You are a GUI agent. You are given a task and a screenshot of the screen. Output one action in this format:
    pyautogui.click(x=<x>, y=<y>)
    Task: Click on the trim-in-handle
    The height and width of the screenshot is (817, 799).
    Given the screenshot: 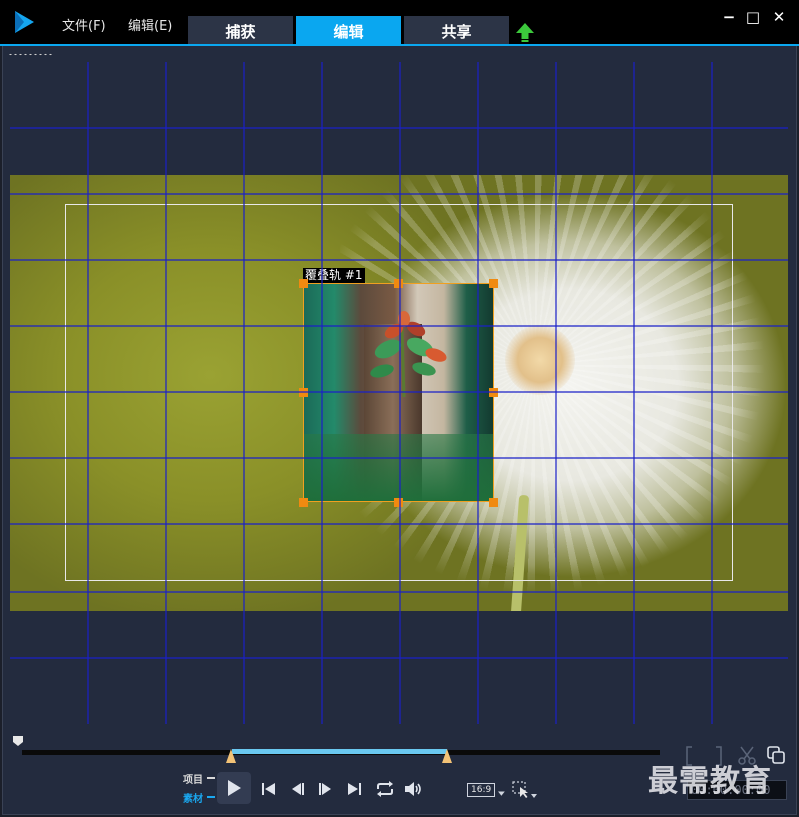 What is the action you would take?
    pyautogui.click(x=231, y=756)
    